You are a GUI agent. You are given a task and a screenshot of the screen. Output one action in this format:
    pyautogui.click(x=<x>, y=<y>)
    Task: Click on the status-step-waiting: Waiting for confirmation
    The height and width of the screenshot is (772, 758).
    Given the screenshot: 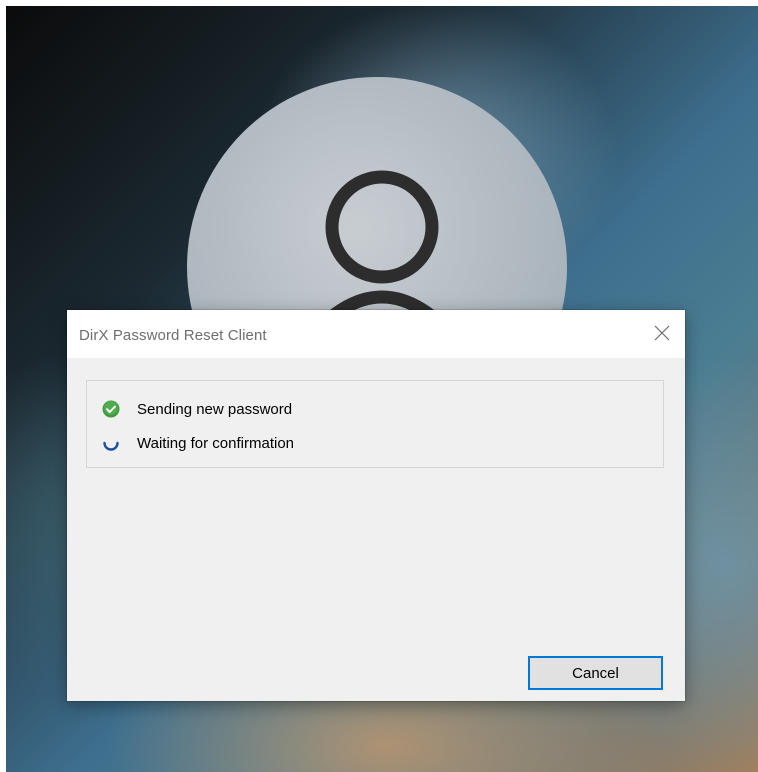 What is the action you would take?
    pyautogui.click(x=198, y=443)
    